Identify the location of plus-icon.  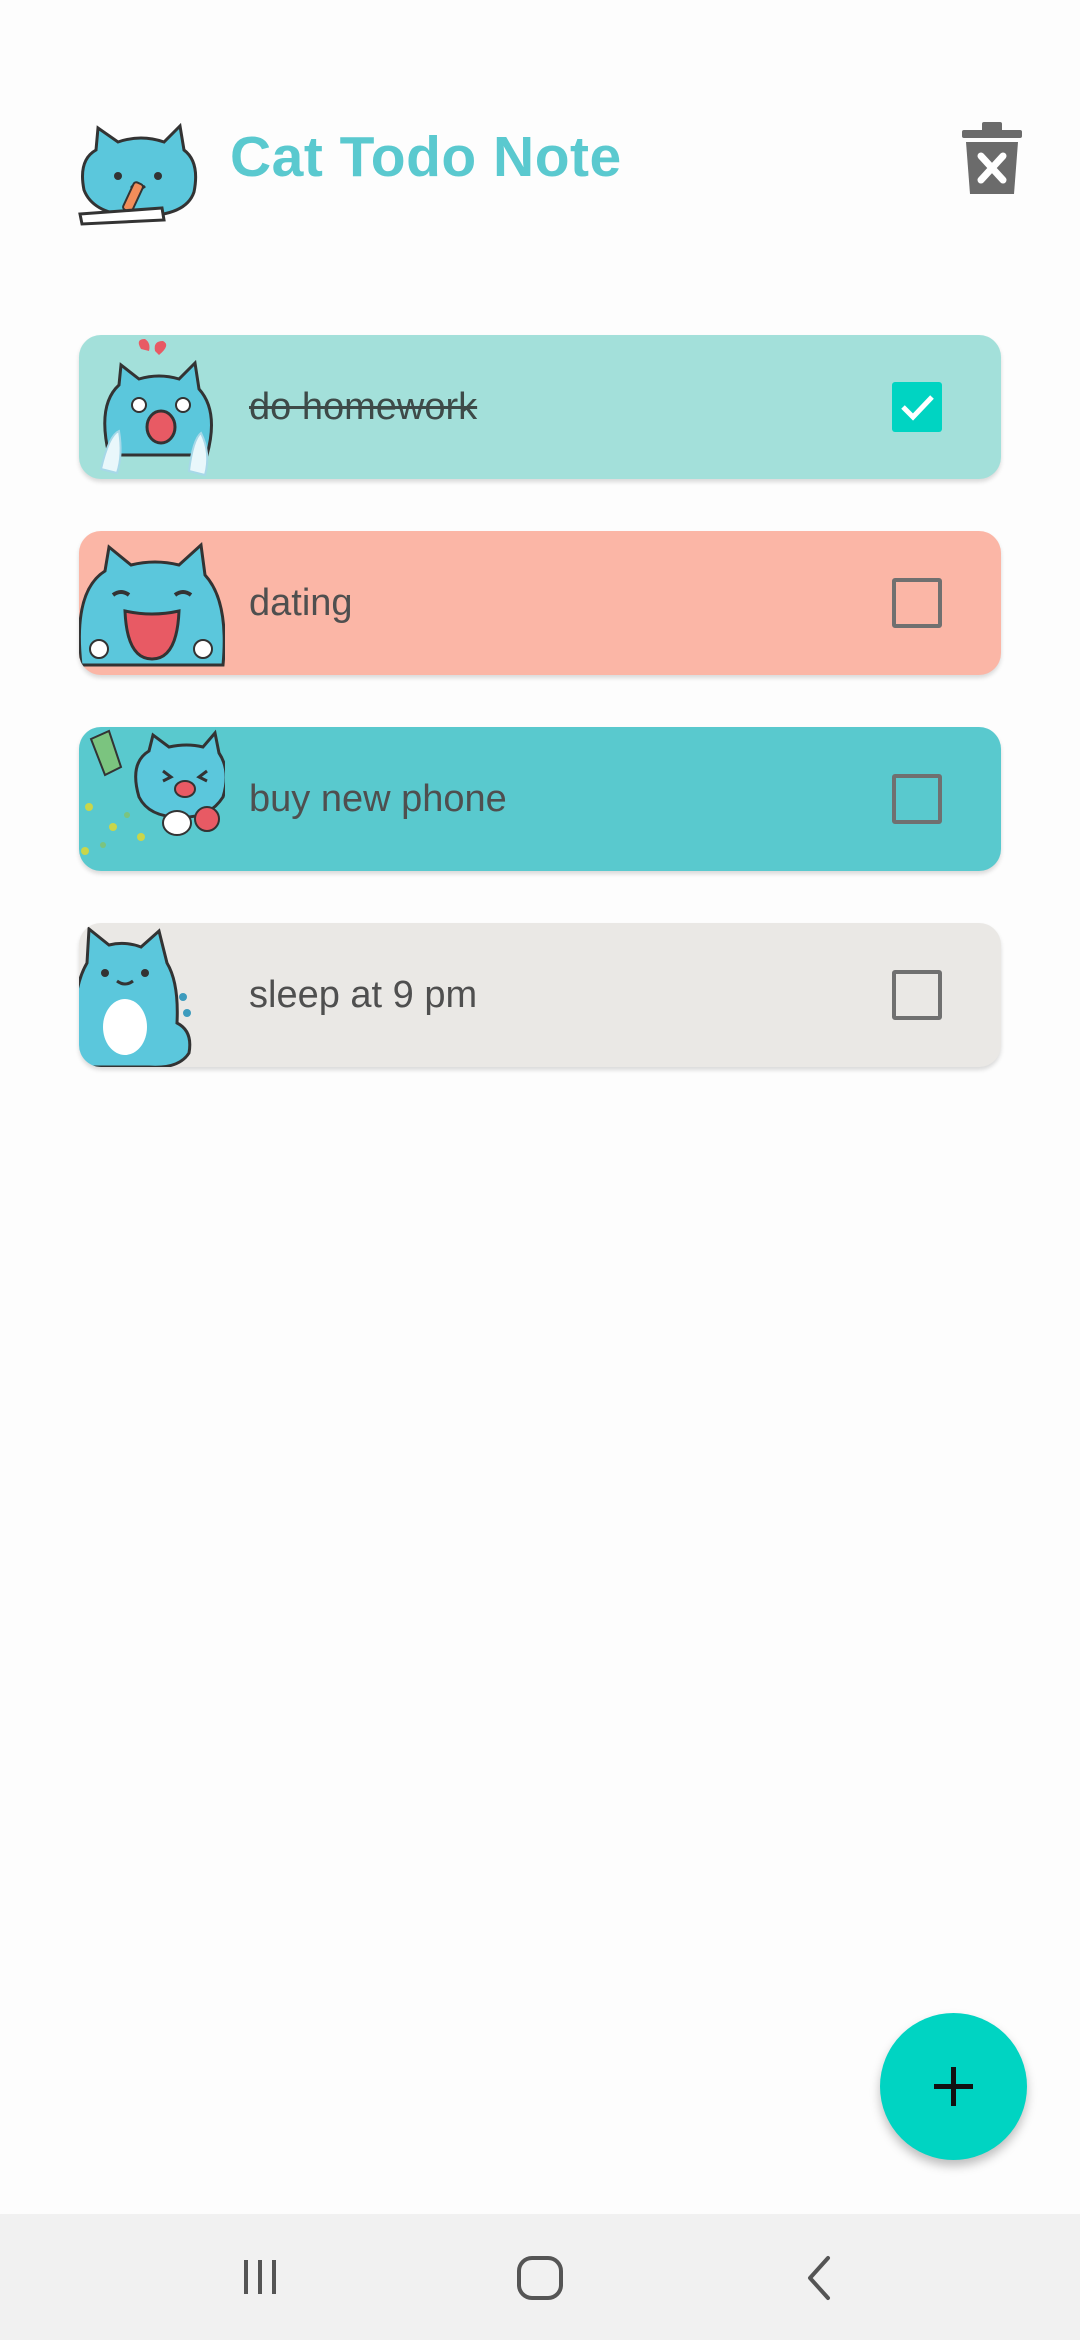
(953, 2086).